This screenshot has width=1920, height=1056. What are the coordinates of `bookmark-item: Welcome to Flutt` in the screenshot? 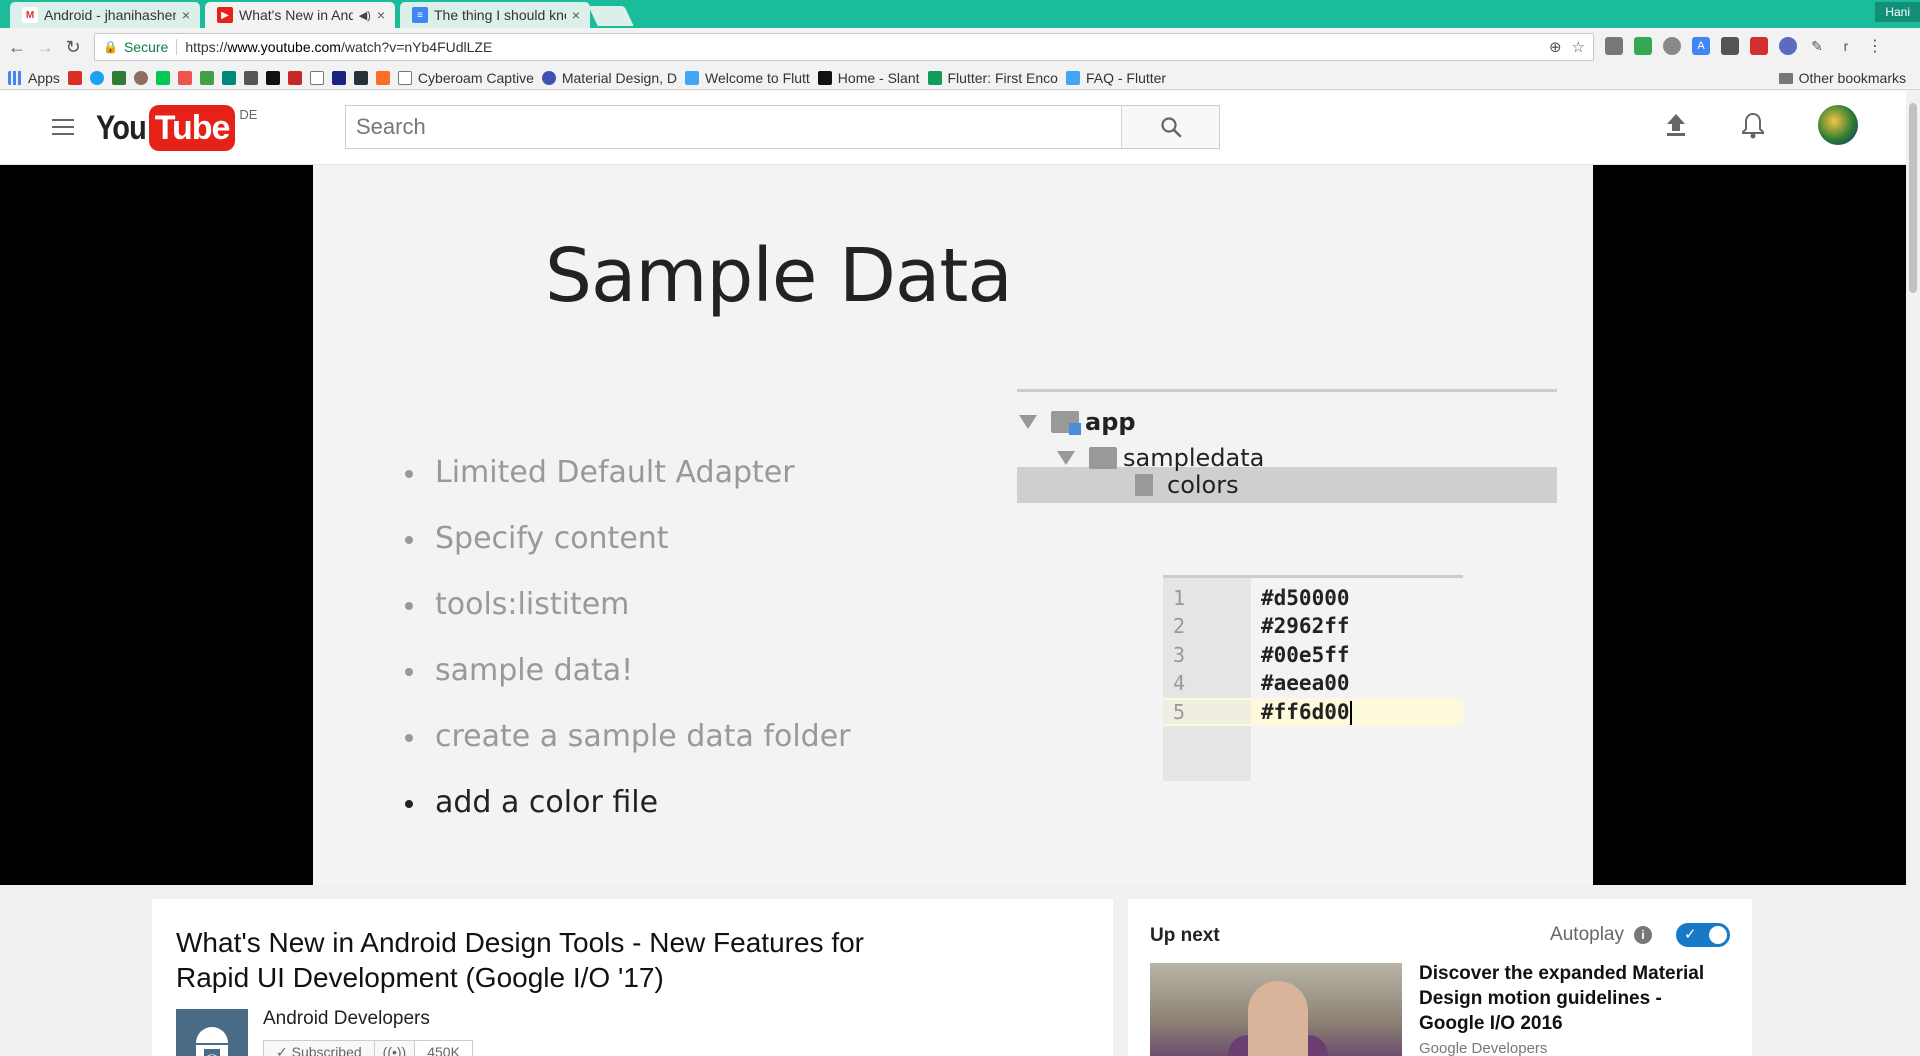 It's located at (747, 78).